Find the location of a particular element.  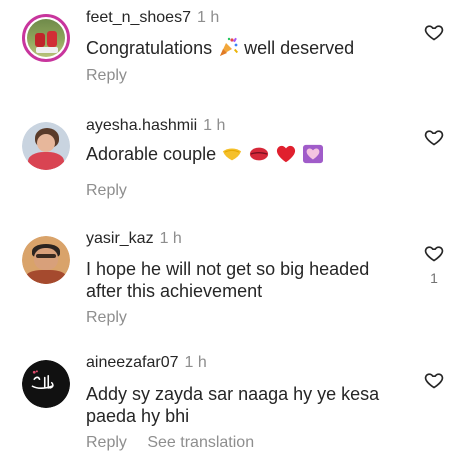

comment-meta: aineezafar07 1 h is located at coordinates (146, 363).